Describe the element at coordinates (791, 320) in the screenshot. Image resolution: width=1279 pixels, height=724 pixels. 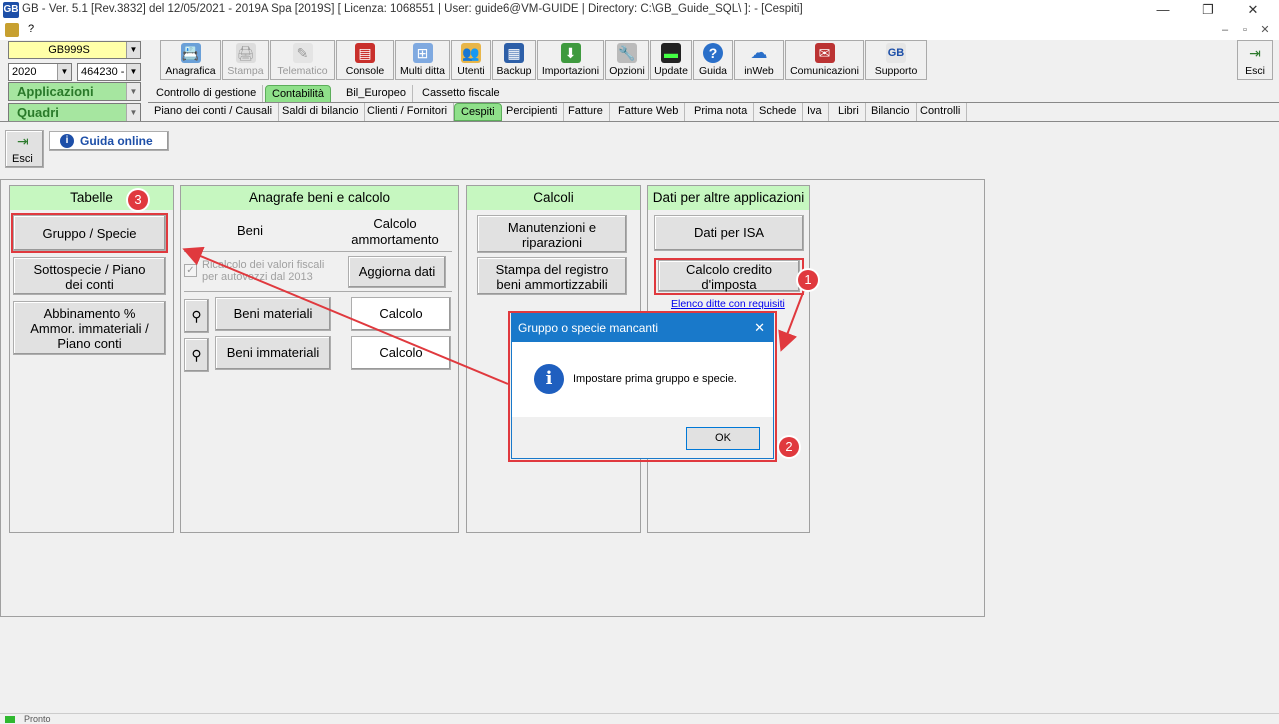
I see `arrow-to-dialog` at that location.